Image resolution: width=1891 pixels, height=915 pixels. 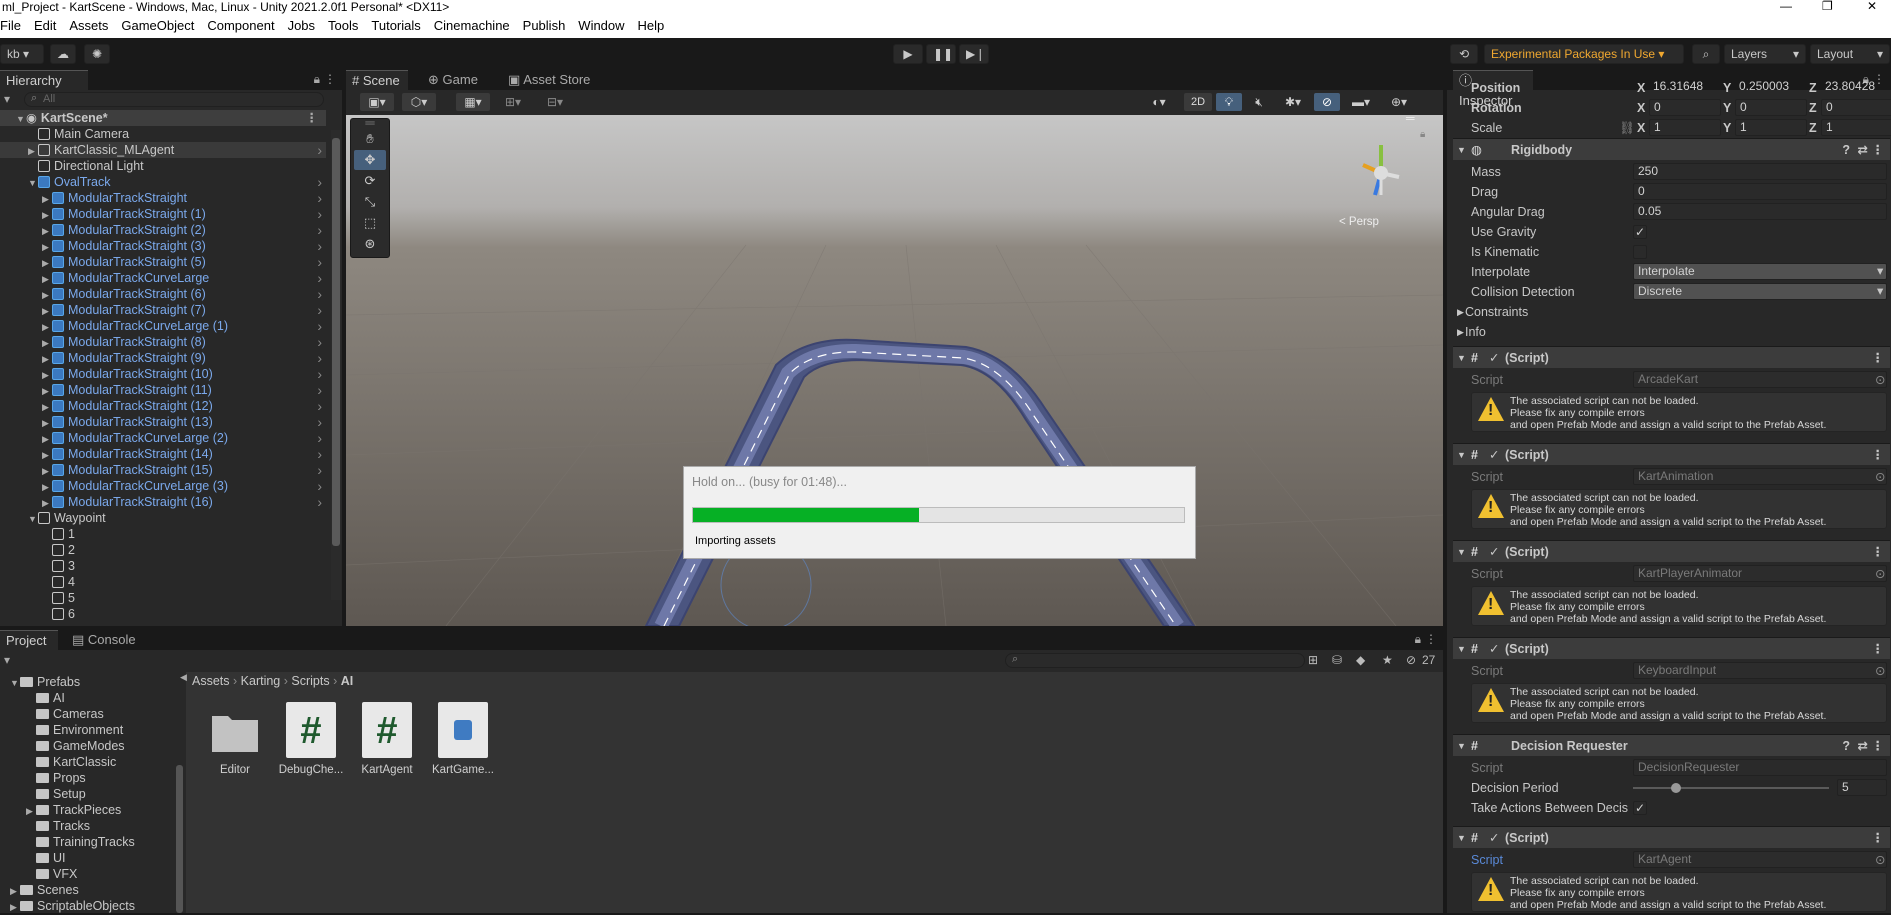 I want to click on audio-toggle-icon: 🔇︎, so click(x=1259, y=102).